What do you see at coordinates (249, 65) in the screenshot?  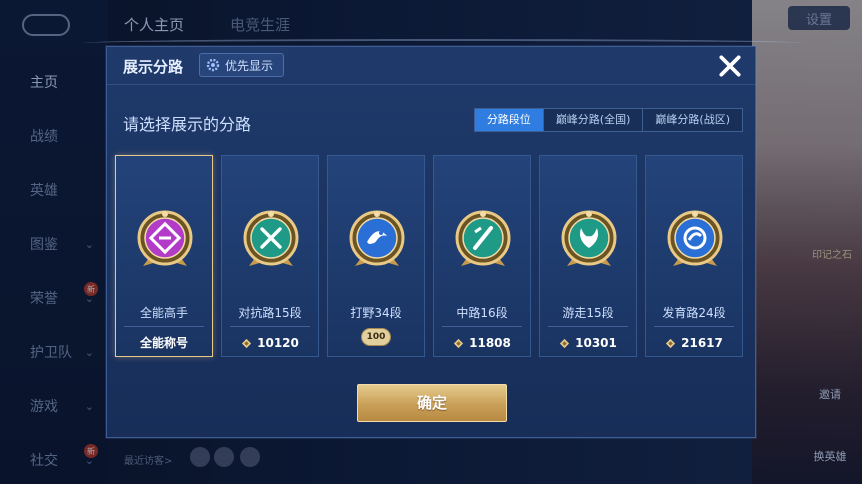 I see `priority-display-label: 优先显示` at bounding box center [249, 65].